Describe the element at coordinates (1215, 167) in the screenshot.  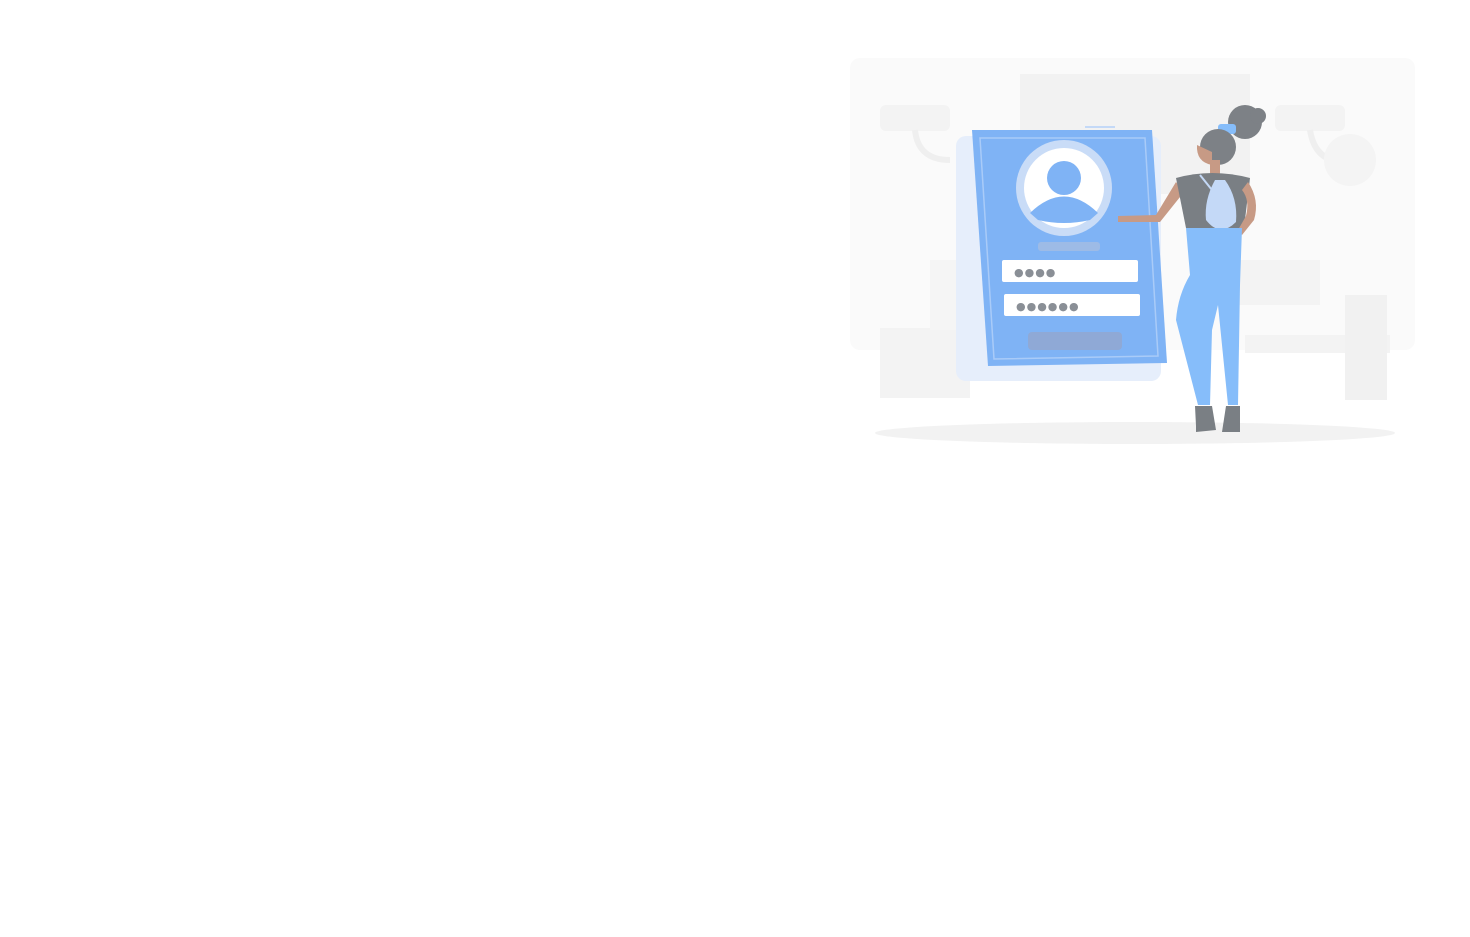
I see `neck` at that location.